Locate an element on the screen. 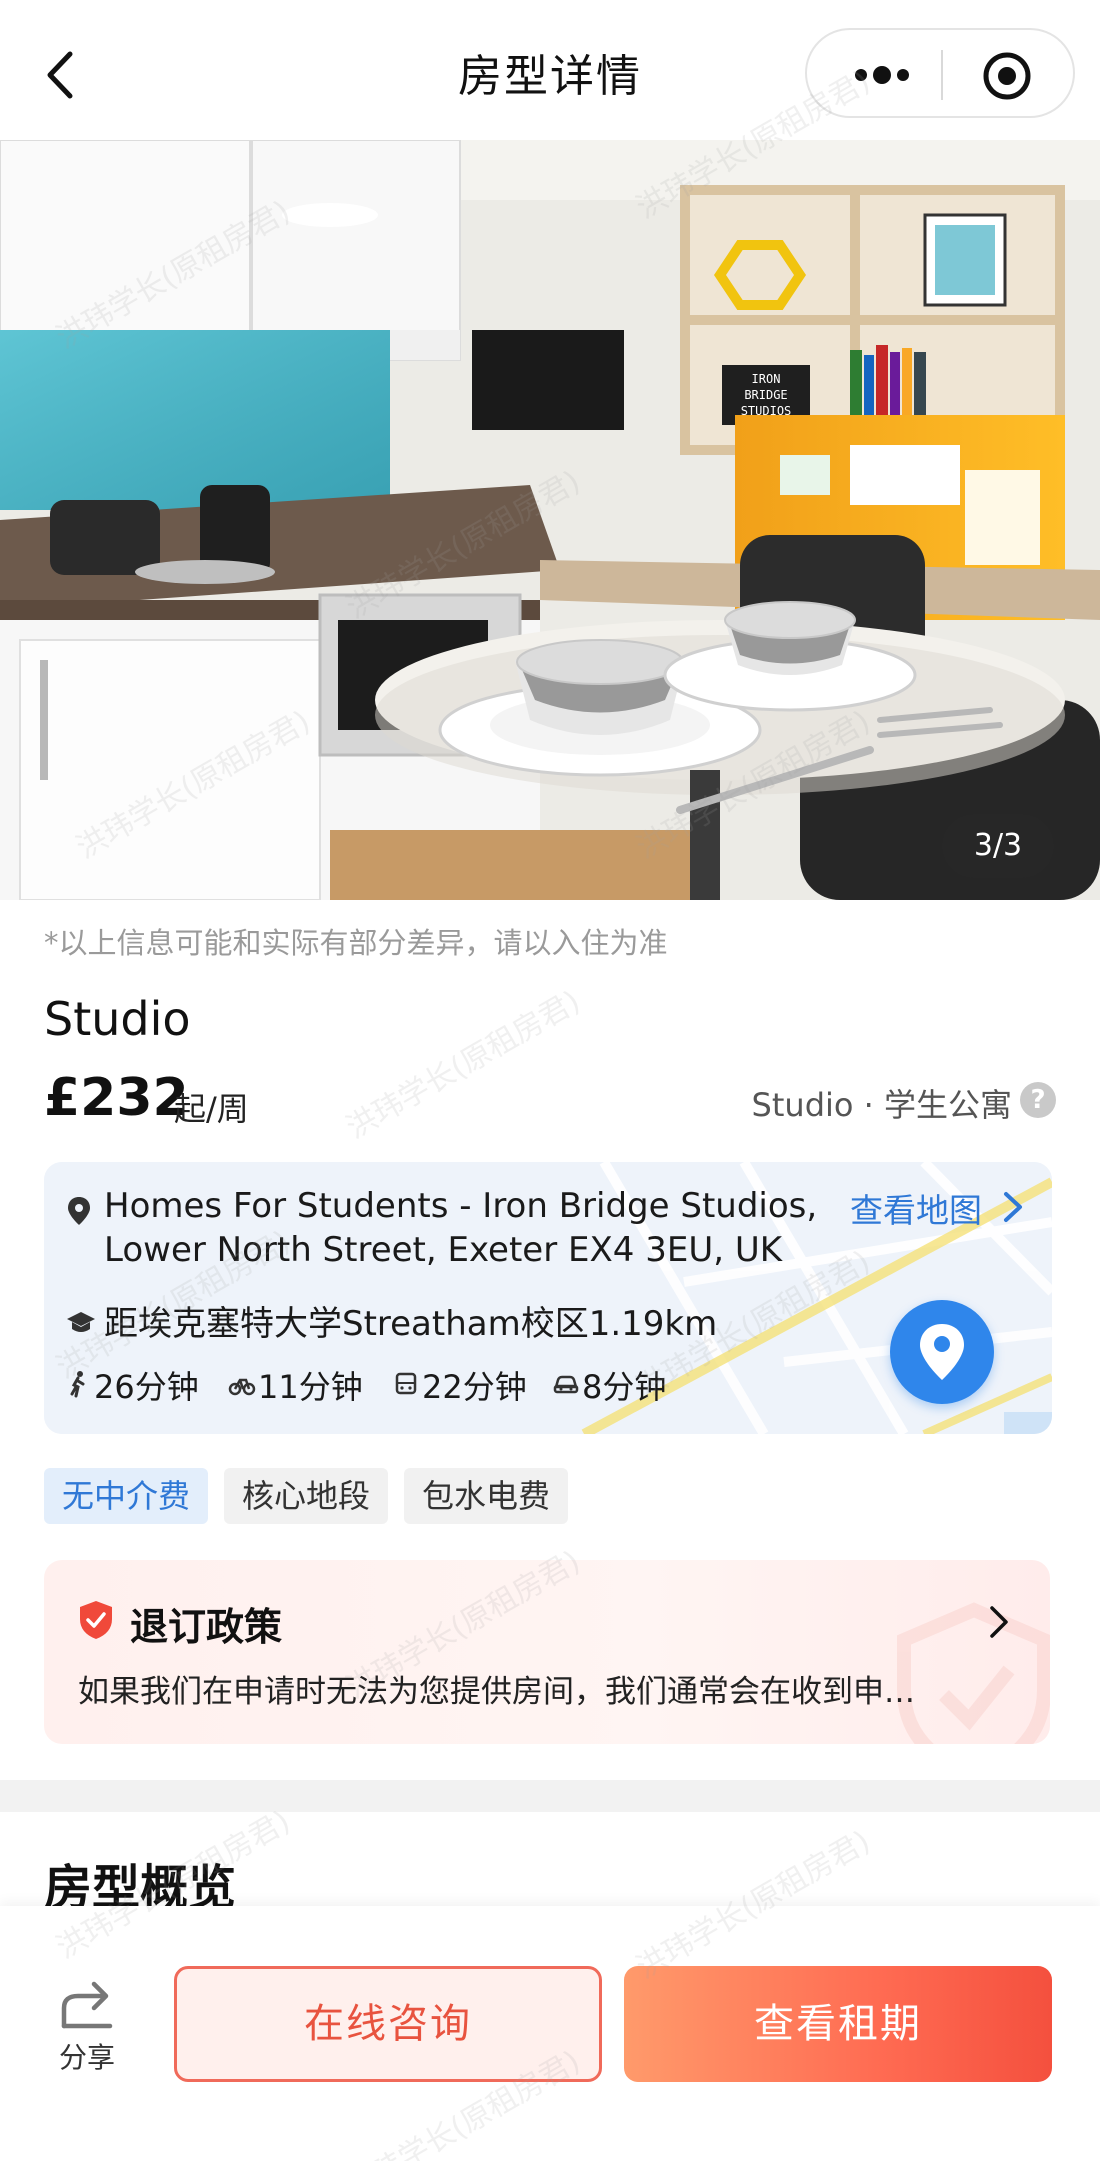 The height and width of the screenshot is (2161, 1100). car-time: 8分钟 is located at coordinates (627, 1384).